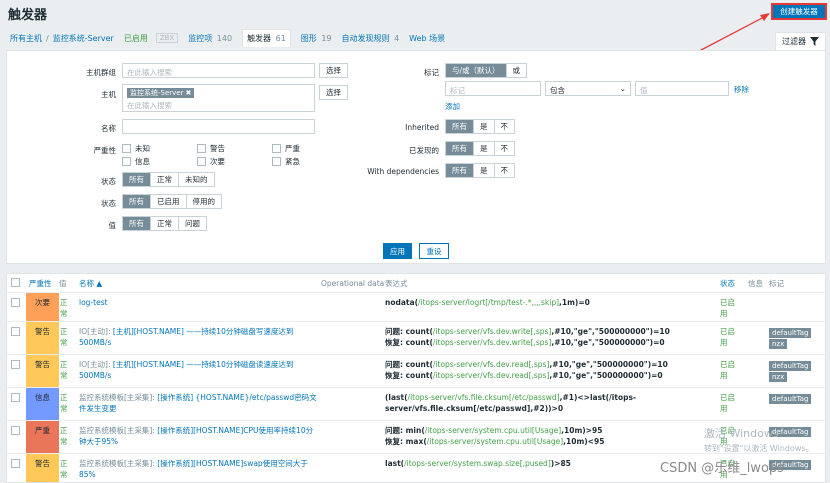 The image size is (830, 483). I want to click on apply-button: 应用, so click(397, 251).